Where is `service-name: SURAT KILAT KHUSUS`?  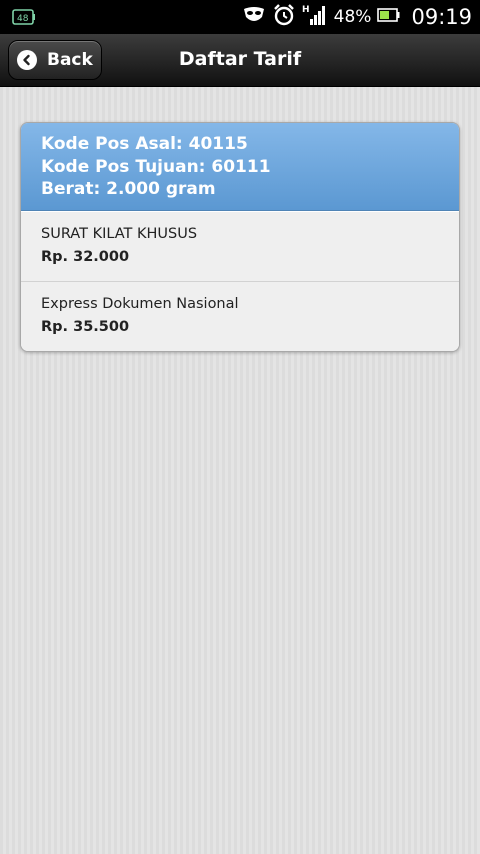
service-name: SURAT KILAT KHUSUS is located at coordinates (119, 233).